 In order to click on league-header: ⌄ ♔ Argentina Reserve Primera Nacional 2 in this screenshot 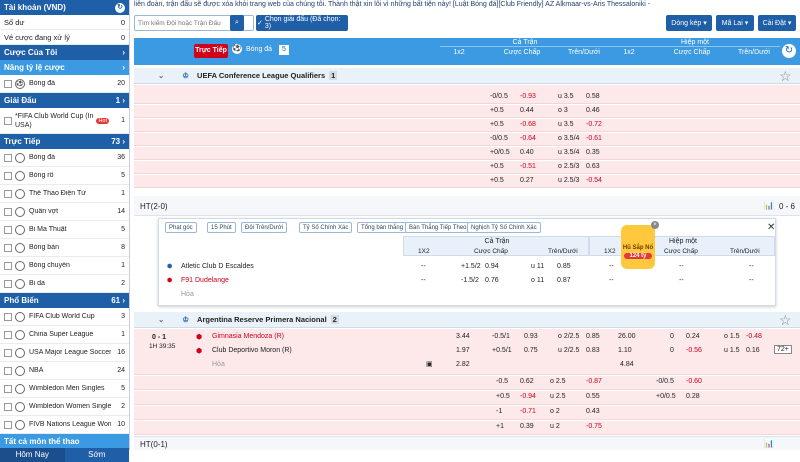, I will do `click(467, 320)`.